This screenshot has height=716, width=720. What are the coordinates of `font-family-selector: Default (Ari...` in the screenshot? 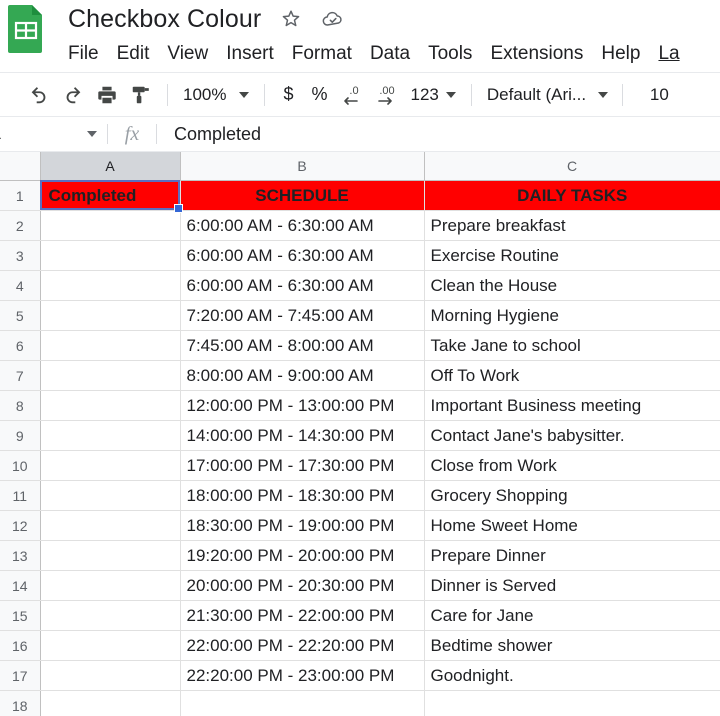 It's located at (547, 95).